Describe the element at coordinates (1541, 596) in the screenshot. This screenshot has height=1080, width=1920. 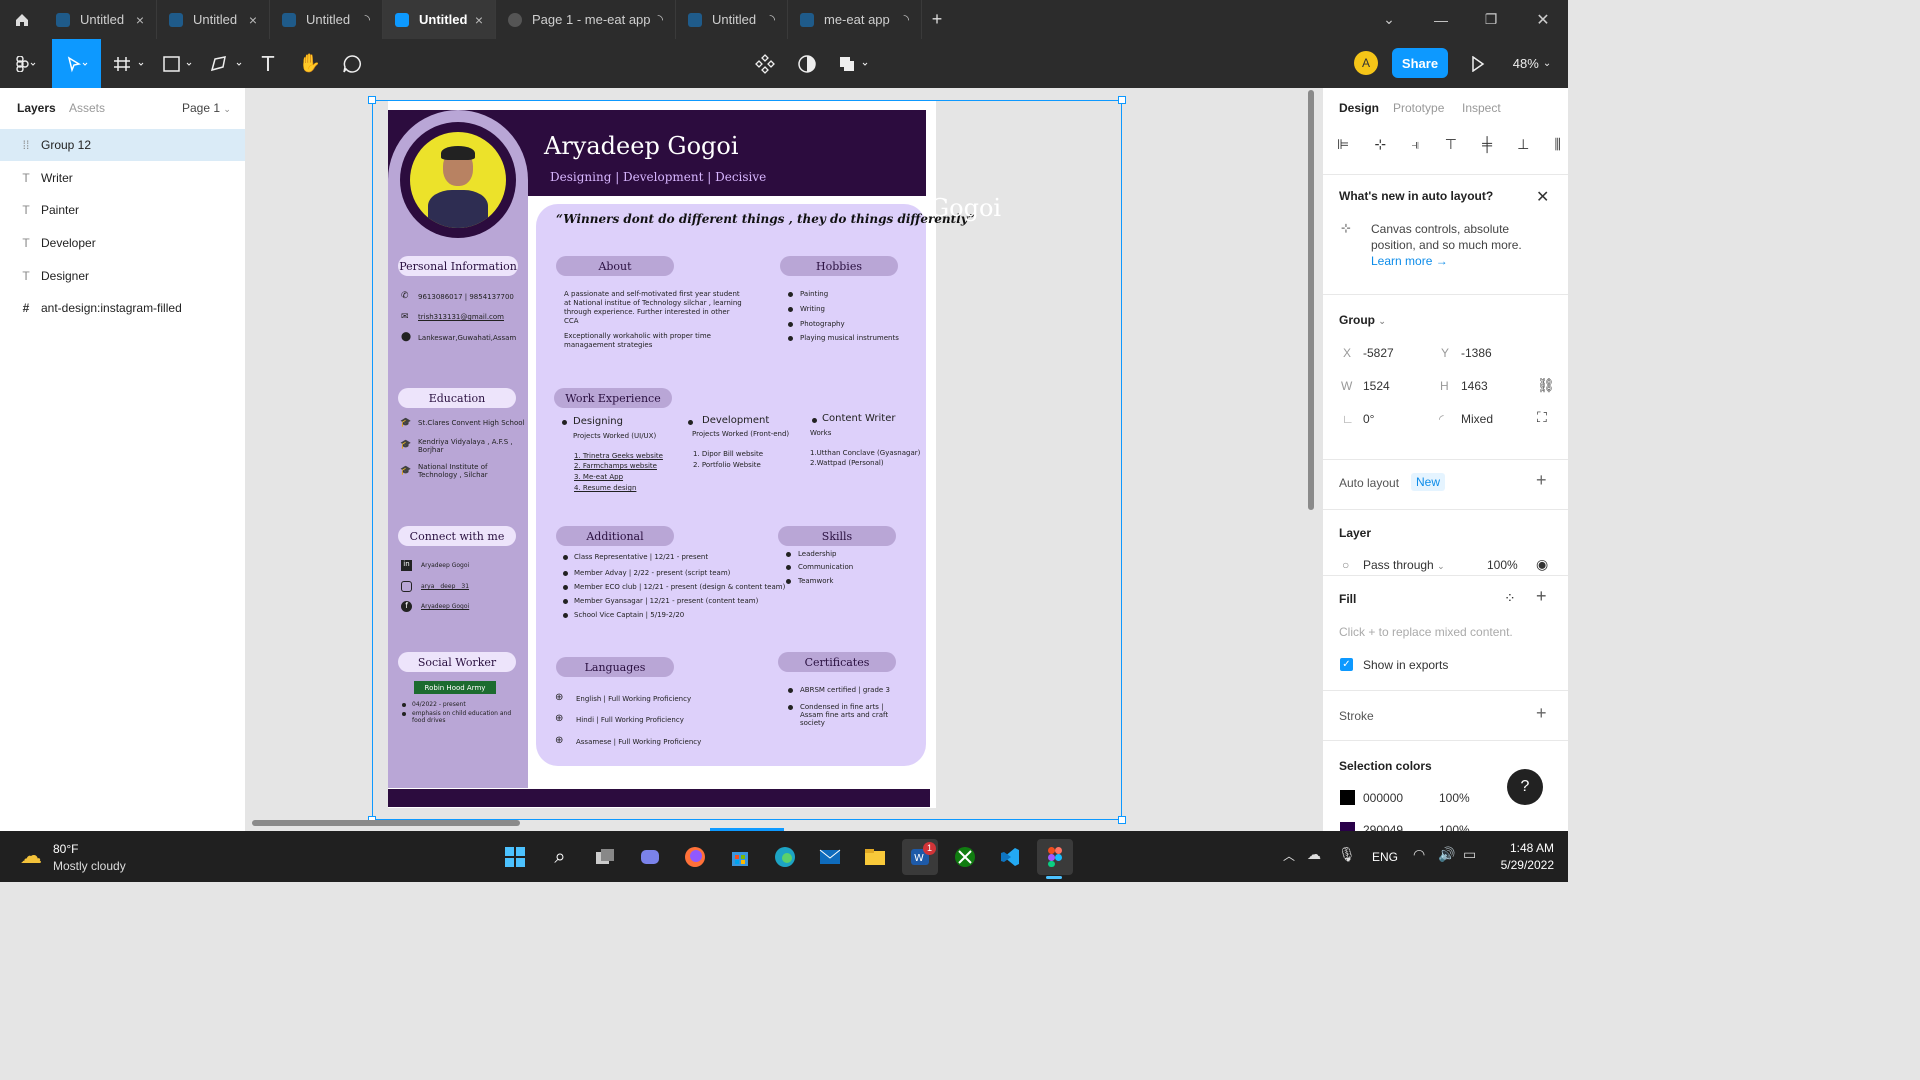
I see `add-fill-button: +` at that location.